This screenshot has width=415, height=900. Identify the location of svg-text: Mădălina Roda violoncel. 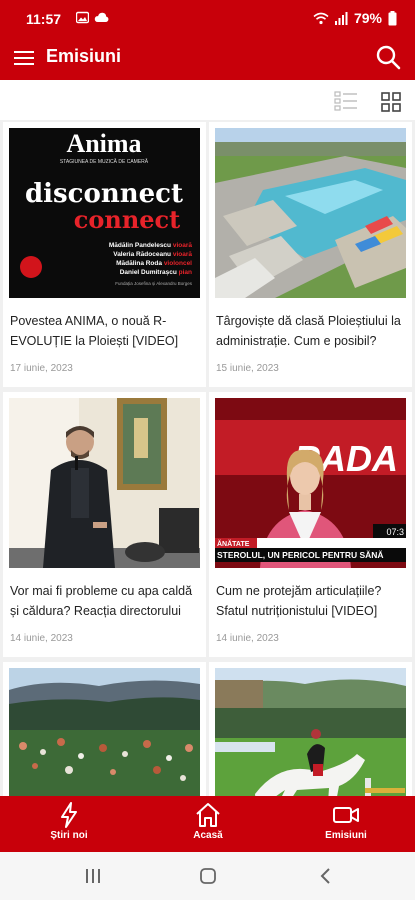
(154, 263).